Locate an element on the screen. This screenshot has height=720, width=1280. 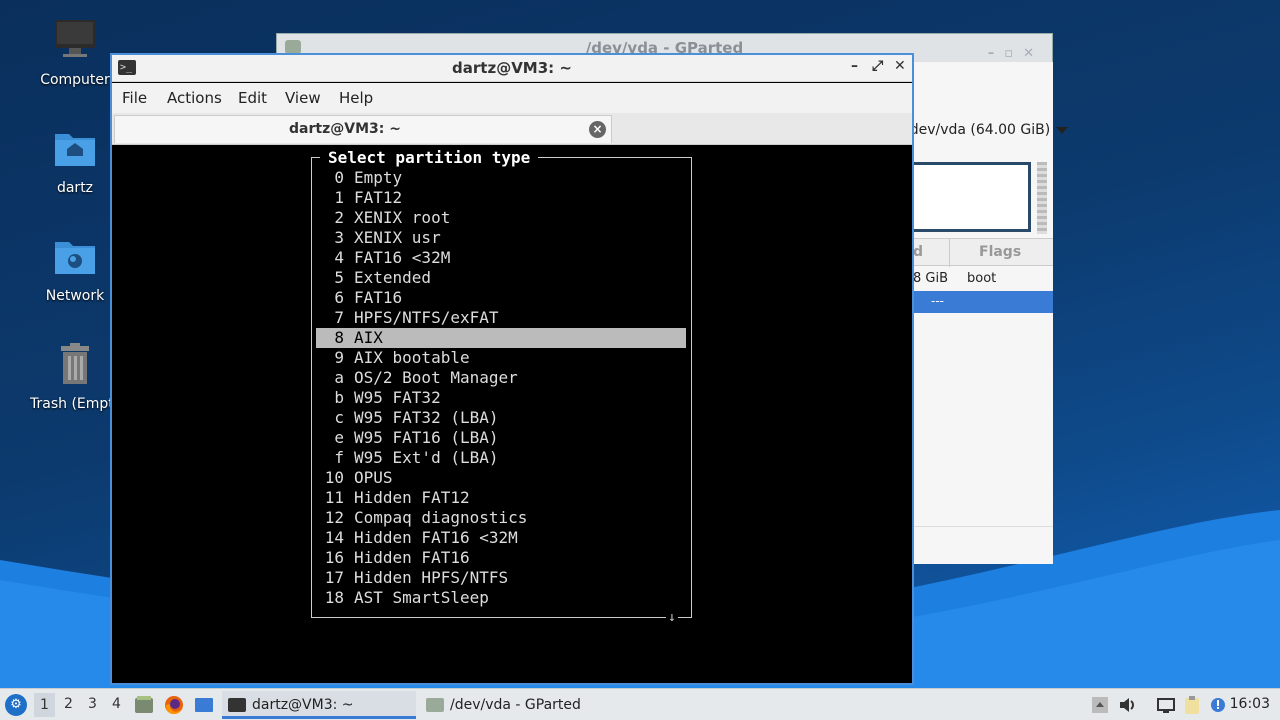
desktop-icon-network: Network is located at coordinates (75, 269).